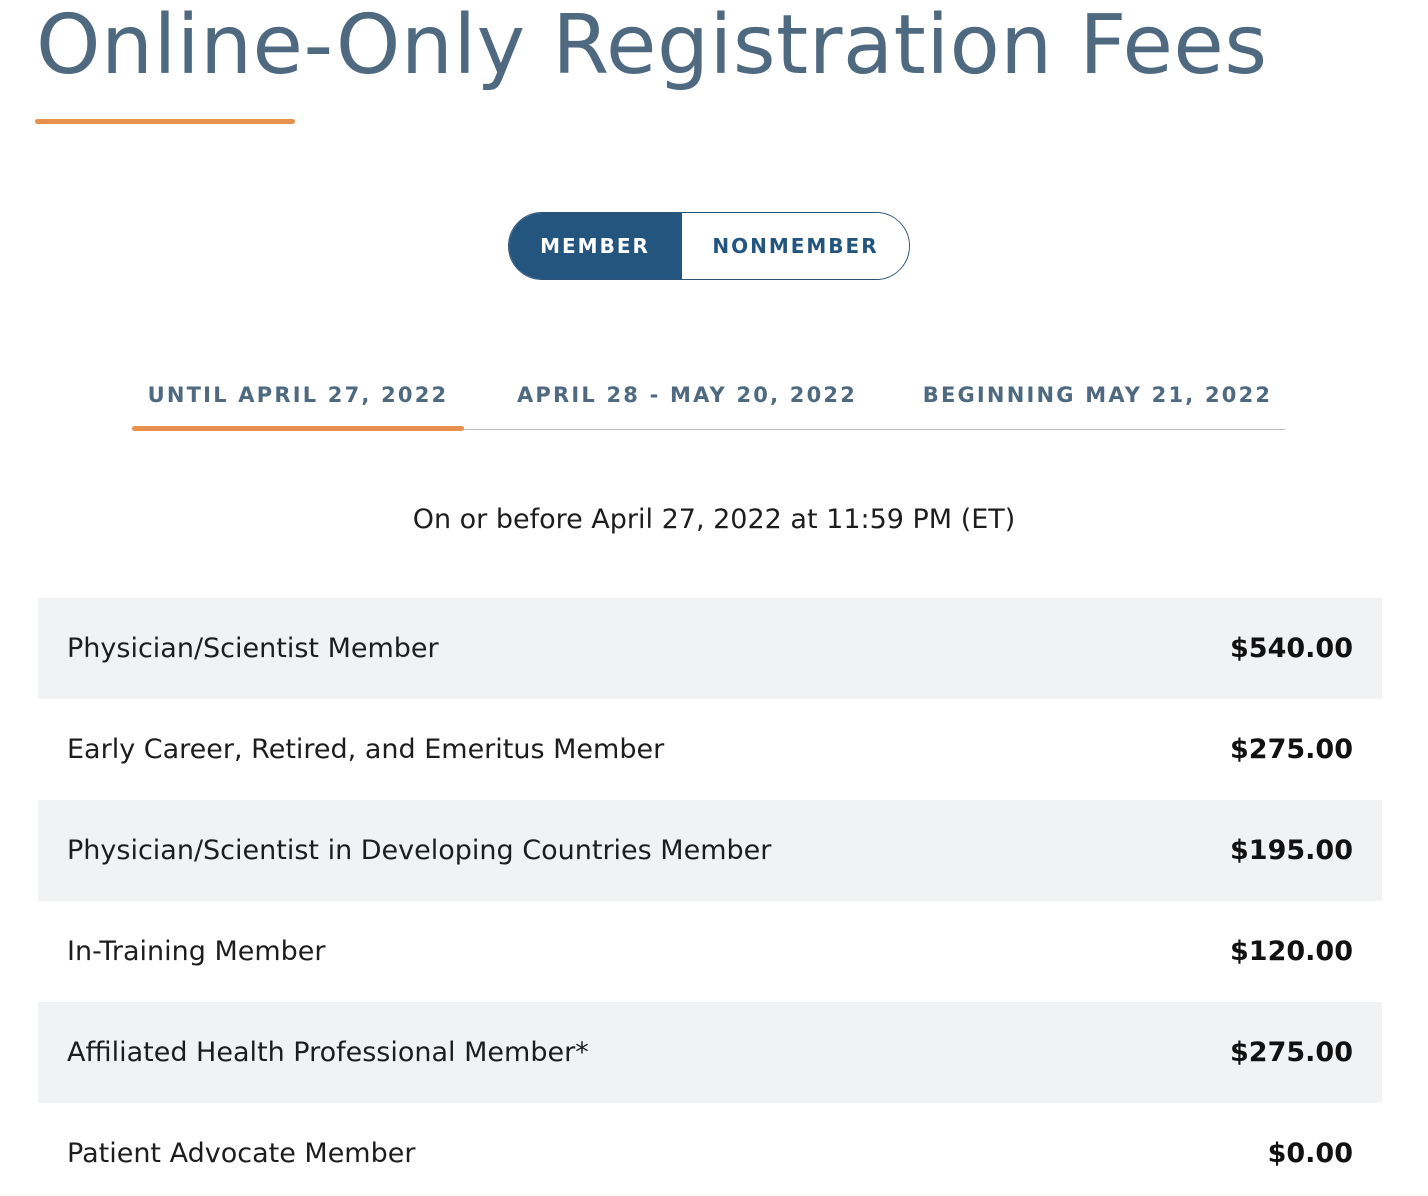 The image size is (1428, 1196). What do you see at coordinates (298, 428) in the screenshot?
I see `active-tab-indicator` at bounding box center [298, 428].